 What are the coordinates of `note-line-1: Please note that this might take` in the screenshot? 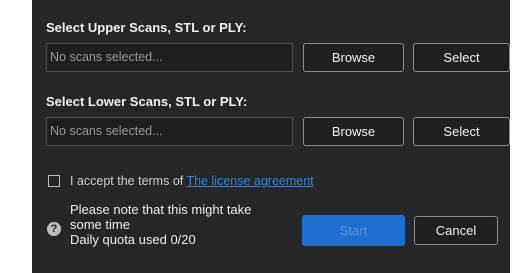 It's located at (161, 209).